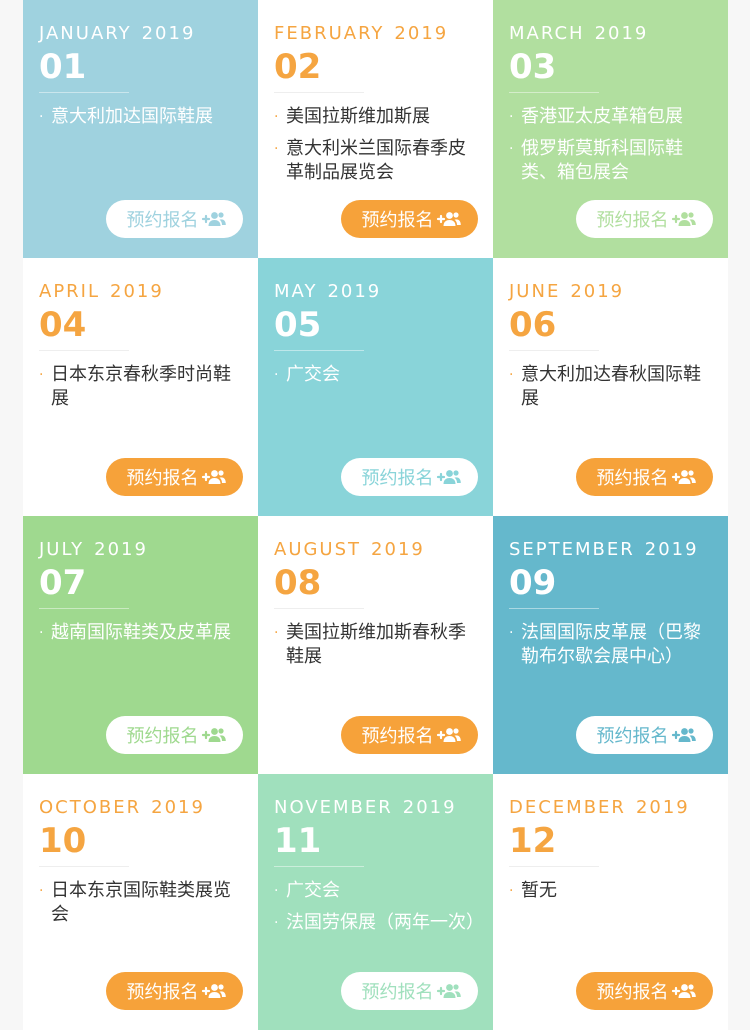 The image size is (750, 1030). I want to click on month-number: 12, so click(533, 841).